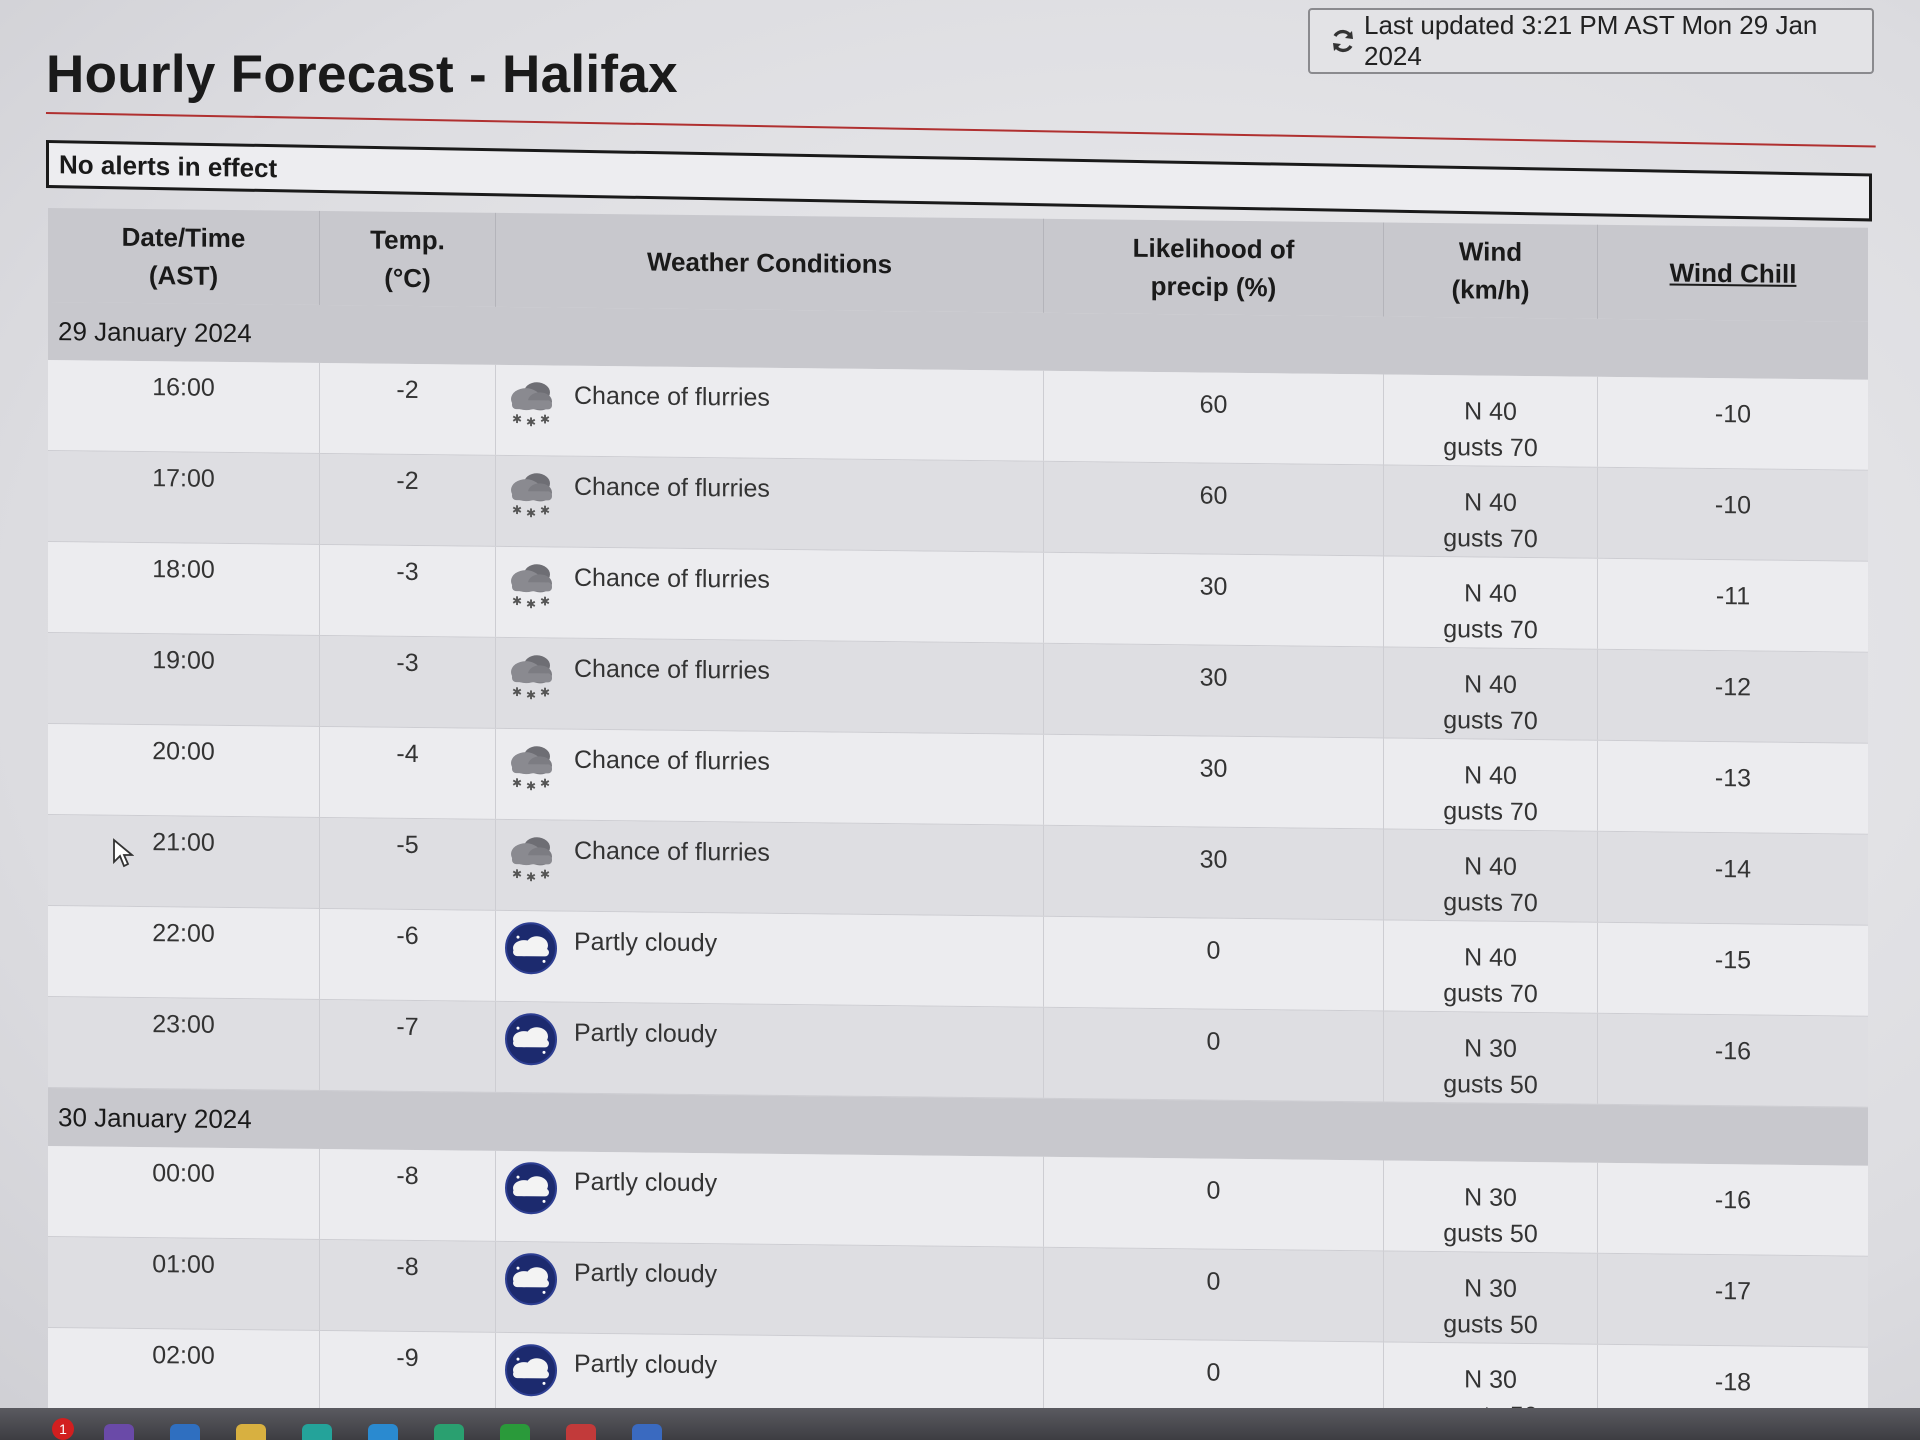  What do you see at coordinates (1591, 41) in the screenshot?
I see `last-updated-button: Last updated 3:21 PM AST Mon 29 Jan 2024` at bounding box center [1591, 41].